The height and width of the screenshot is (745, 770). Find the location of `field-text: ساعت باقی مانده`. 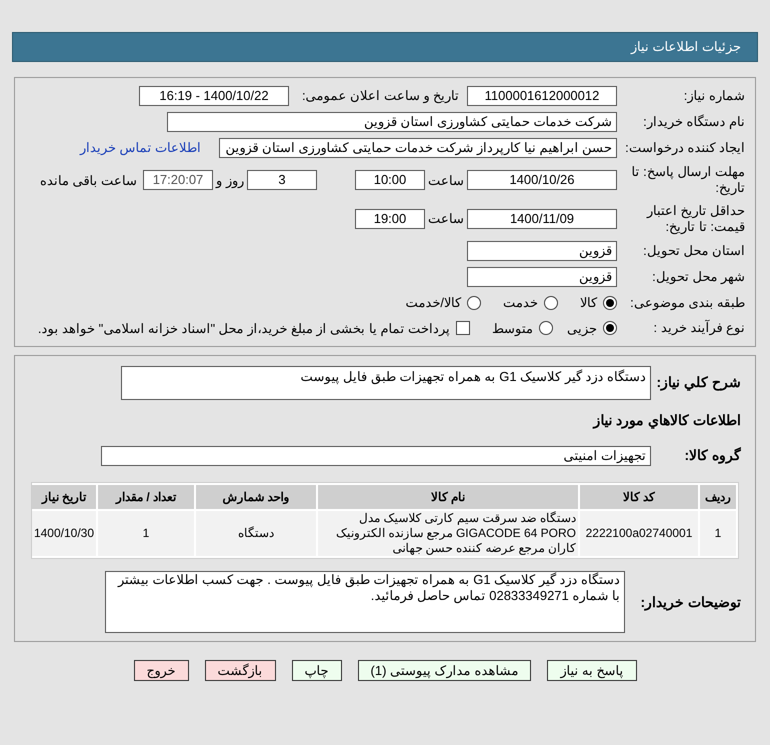

field-text: ساعت باقی مانده is located at coordinates (88, 181).